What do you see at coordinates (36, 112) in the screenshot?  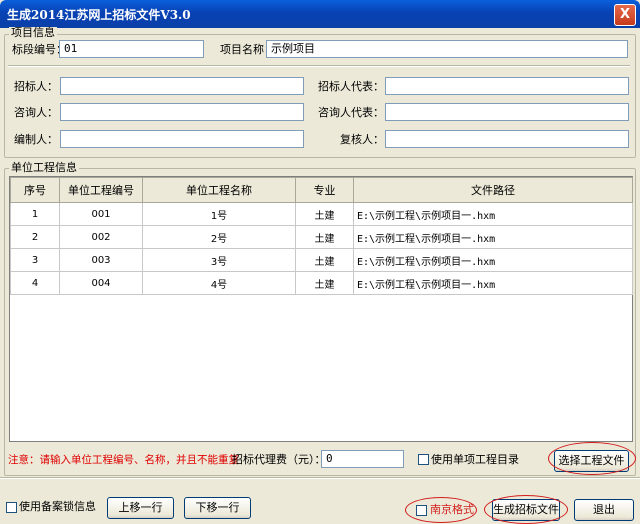 I see `consultant-label: 咨询人：` at bounding box center [36, 112].